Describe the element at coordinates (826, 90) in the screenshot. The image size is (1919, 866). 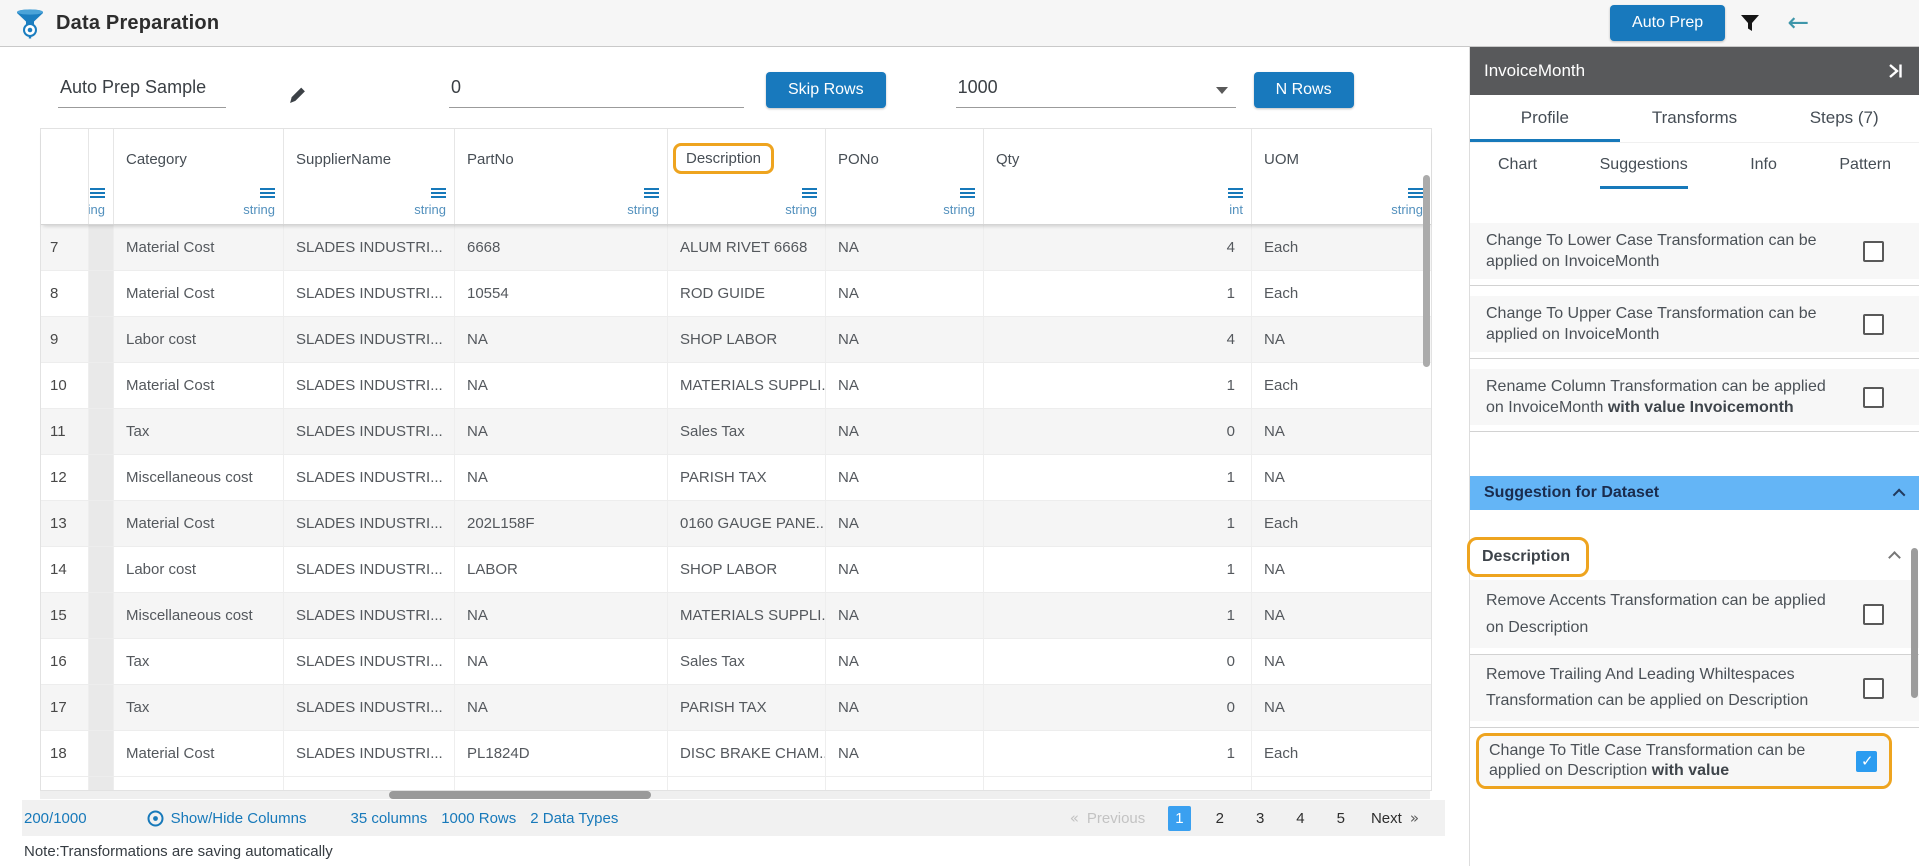
I see `skip-rows-button: Skip Rows` at that location.